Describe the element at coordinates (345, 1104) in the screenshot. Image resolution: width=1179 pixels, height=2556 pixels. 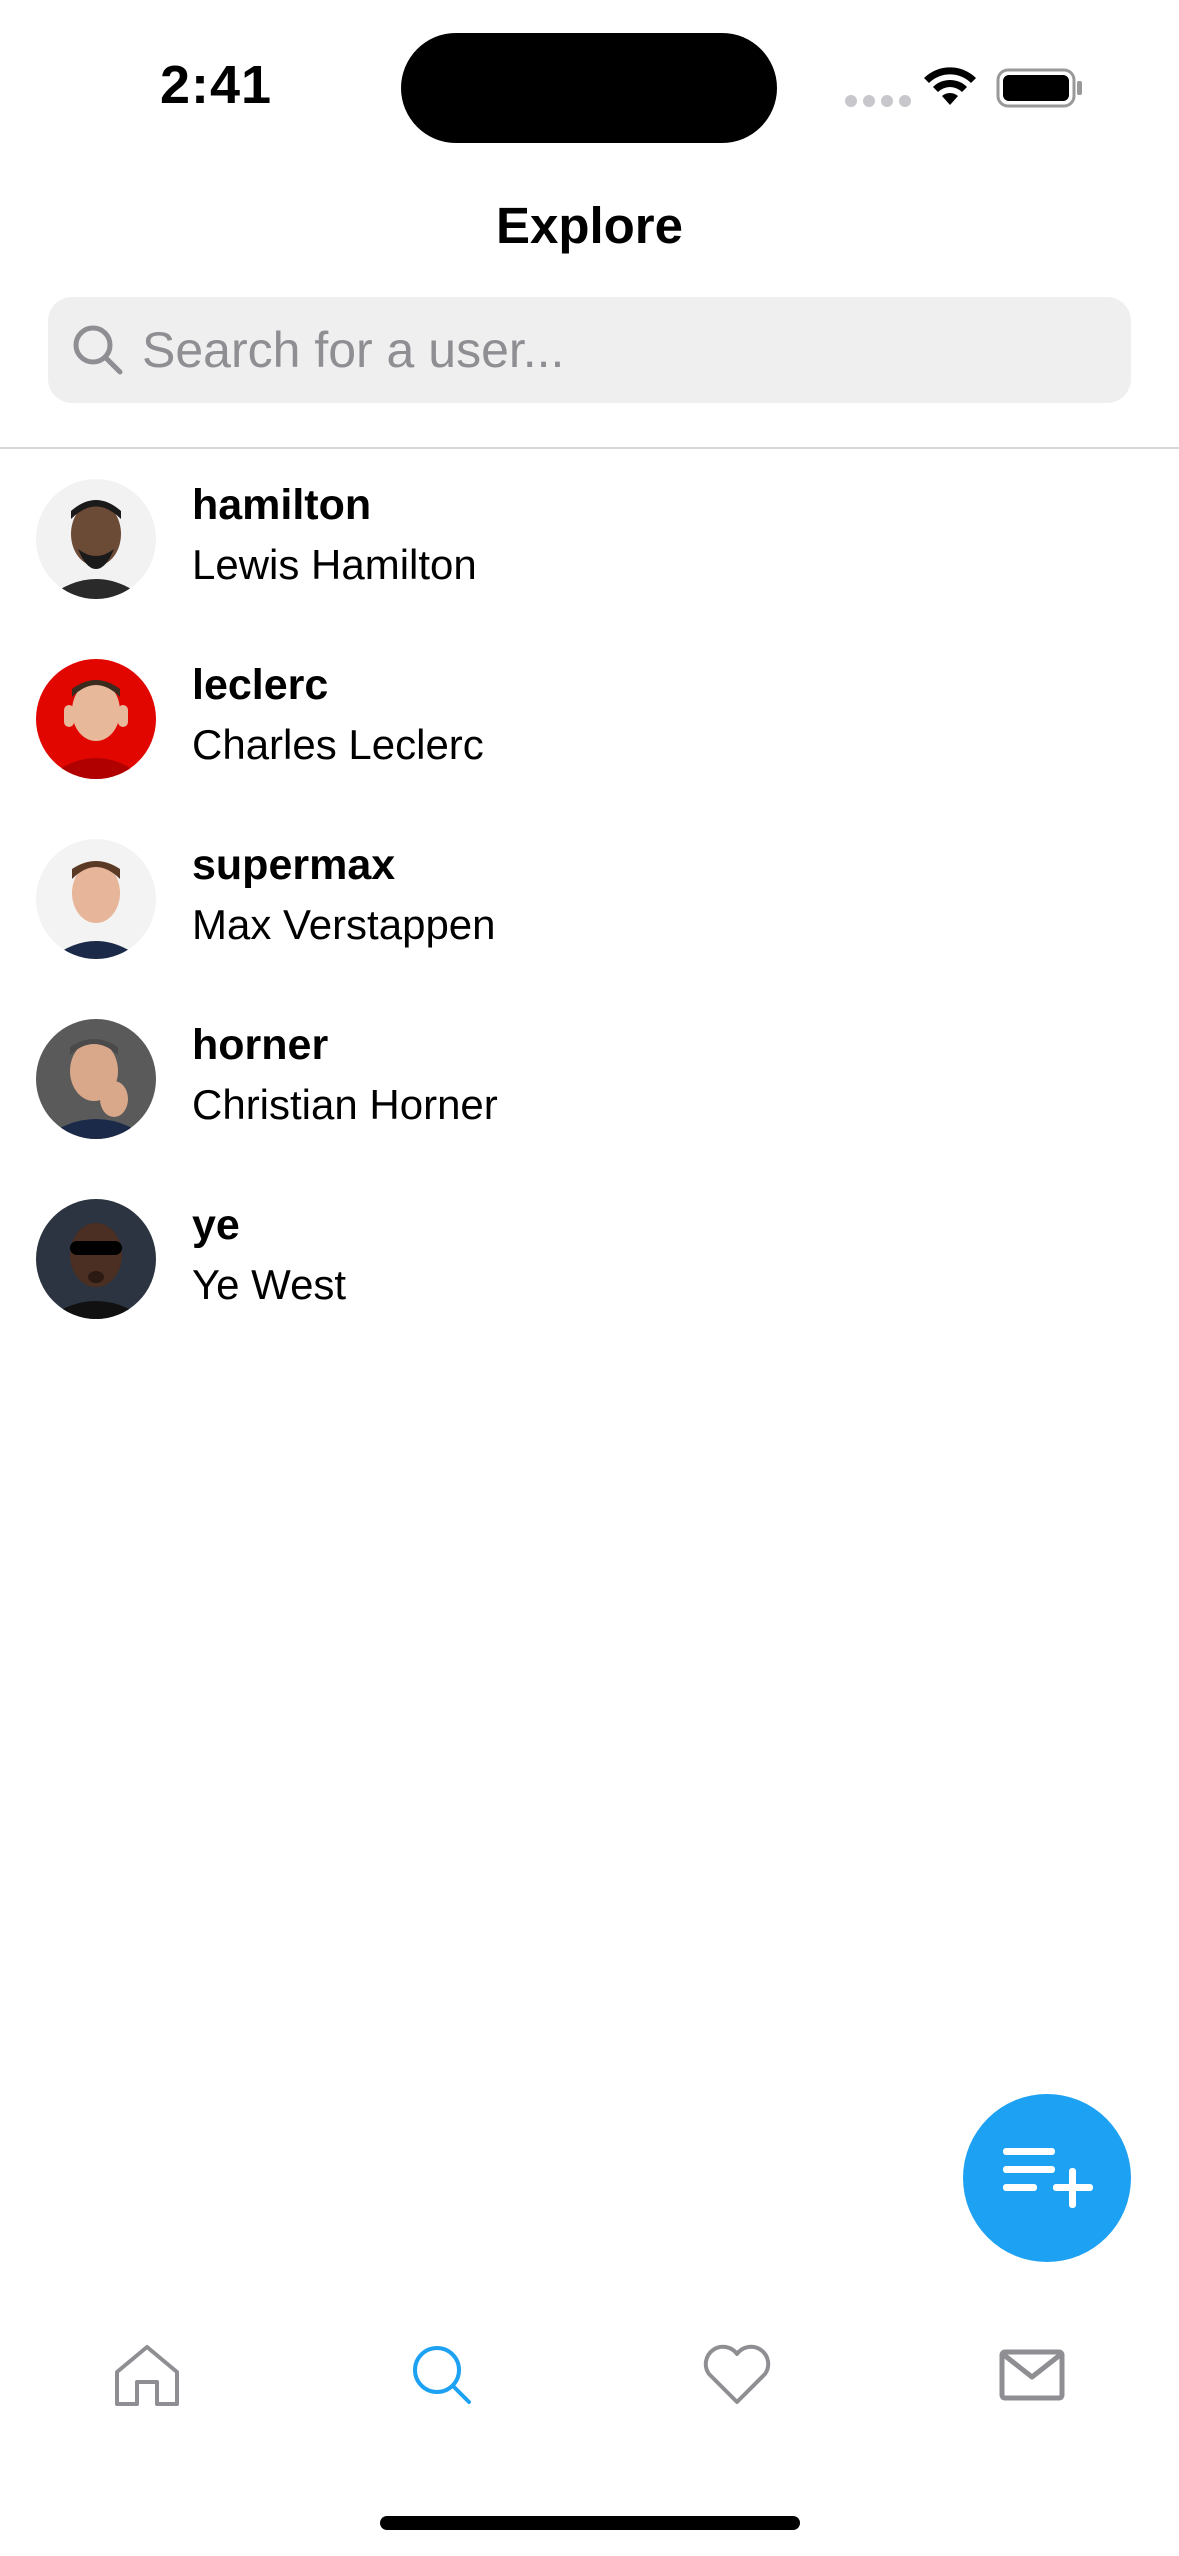
I see `user-fullname: Christian Horner` at that location.